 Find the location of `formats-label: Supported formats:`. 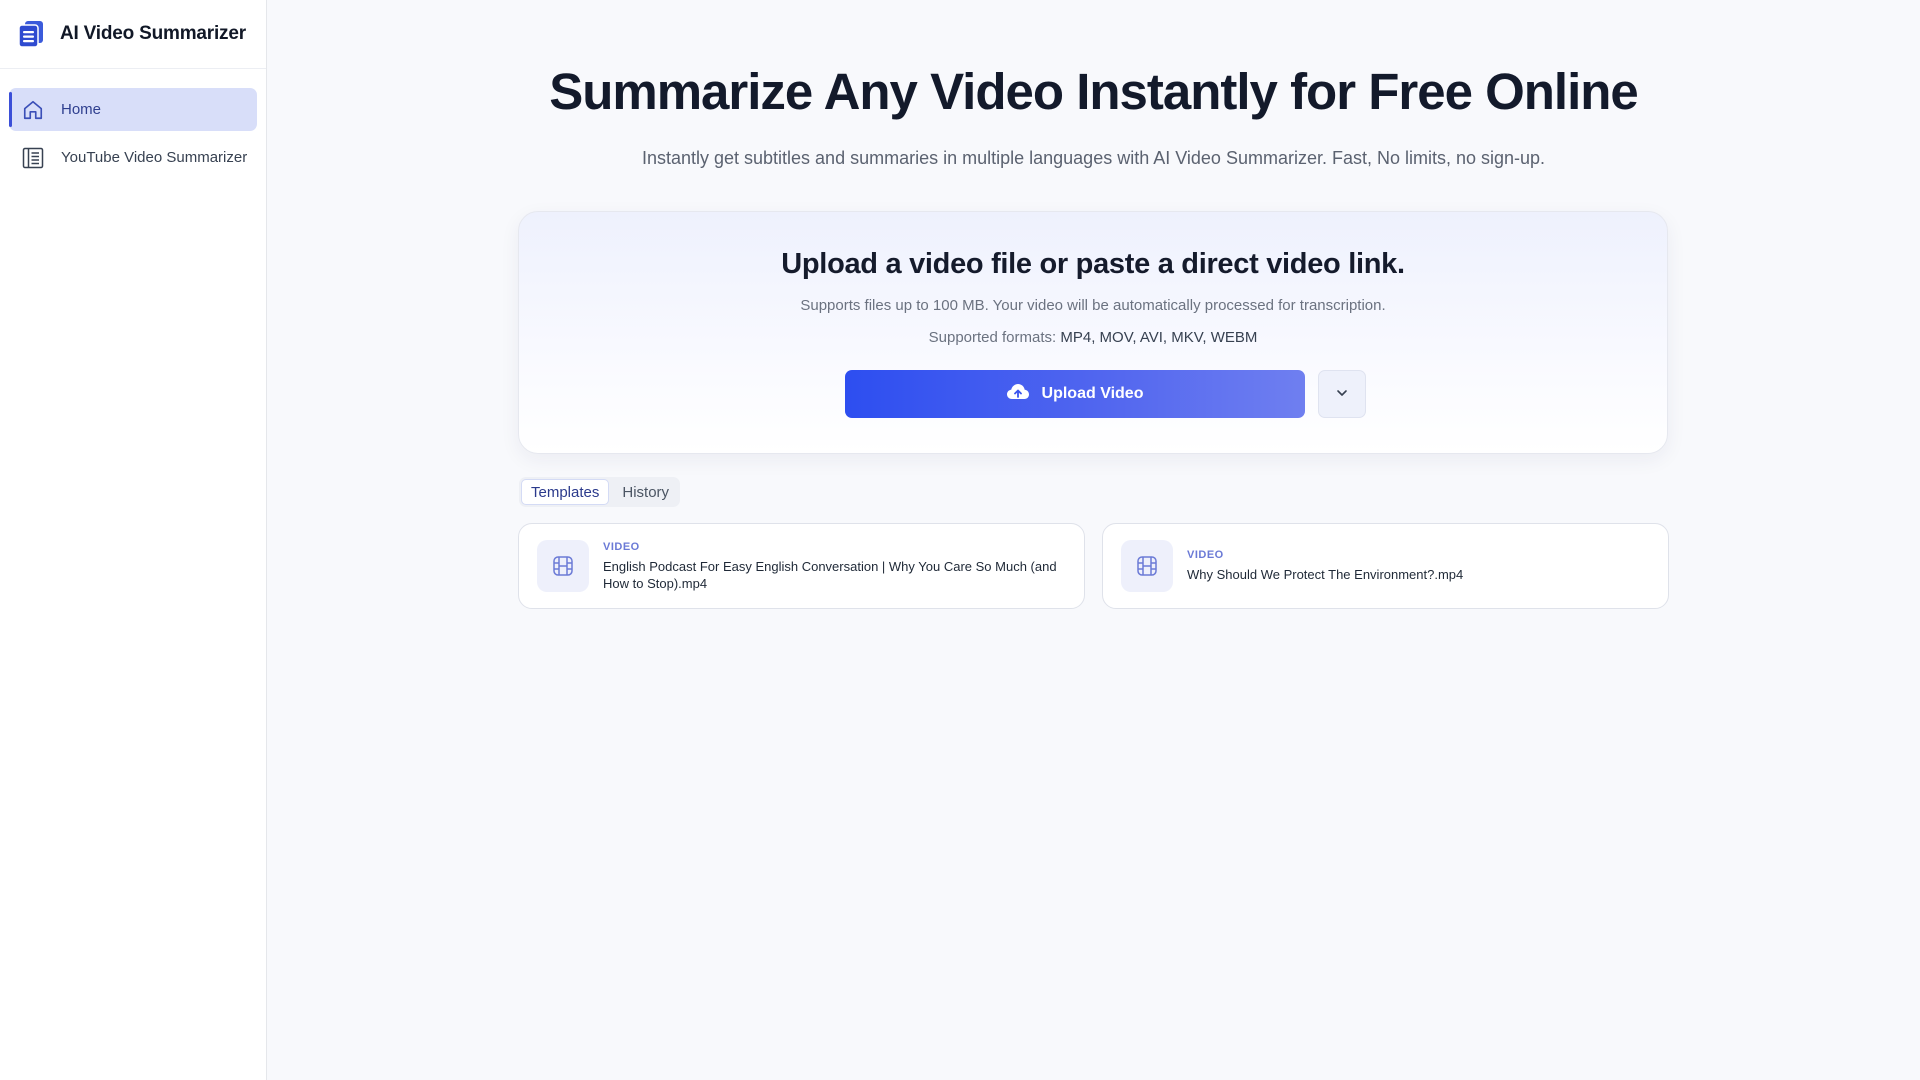

formats-label: Supported formats: is located at coordinates (992, 337).